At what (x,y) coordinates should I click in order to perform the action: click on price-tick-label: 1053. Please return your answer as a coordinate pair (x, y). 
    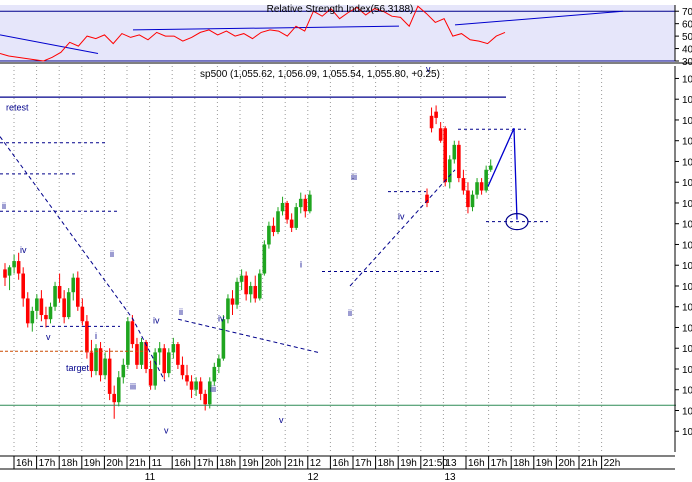
    Looking at the image, I should click on (687, 225).